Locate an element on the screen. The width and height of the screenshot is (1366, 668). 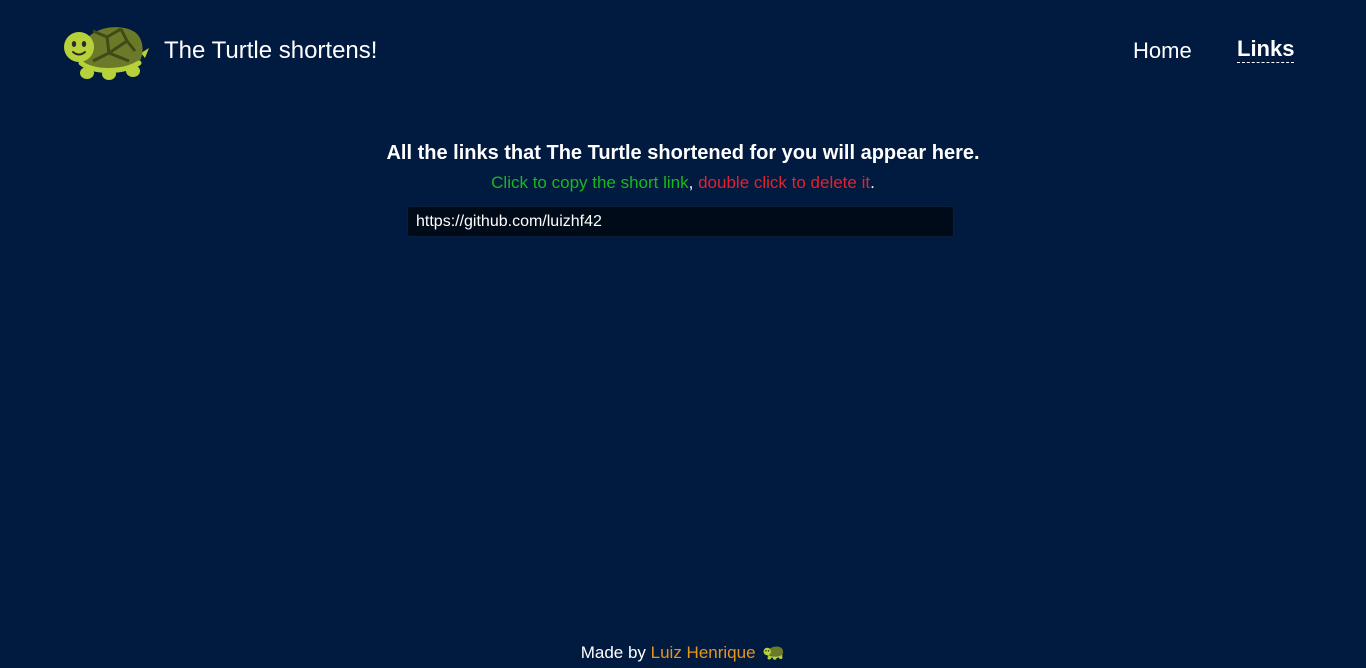
author-link: Luiz Henrique is located at coordinates (703, 652).